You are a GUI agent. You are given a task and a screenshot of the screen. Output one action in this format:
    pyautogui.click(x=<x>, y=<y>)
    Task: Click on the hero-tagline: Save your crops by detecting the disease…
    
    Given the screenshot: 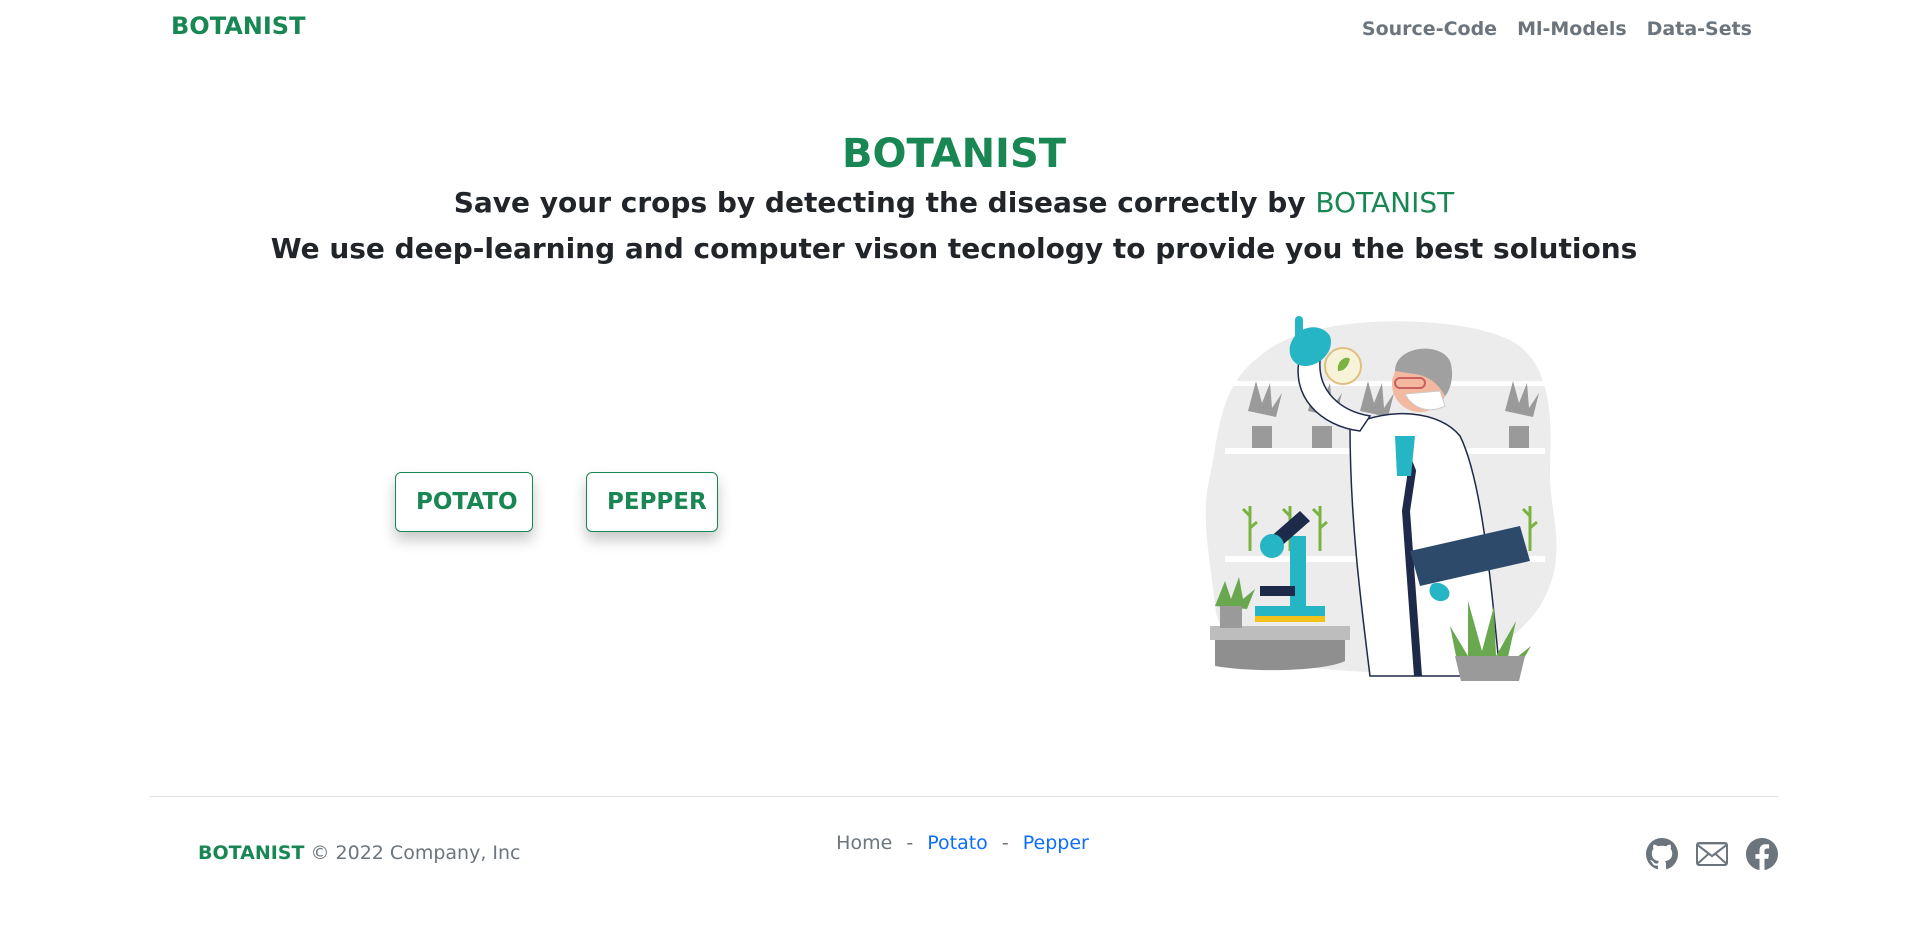 What is the action you would take?
    pyautogui.click(x=954, y=203)
    